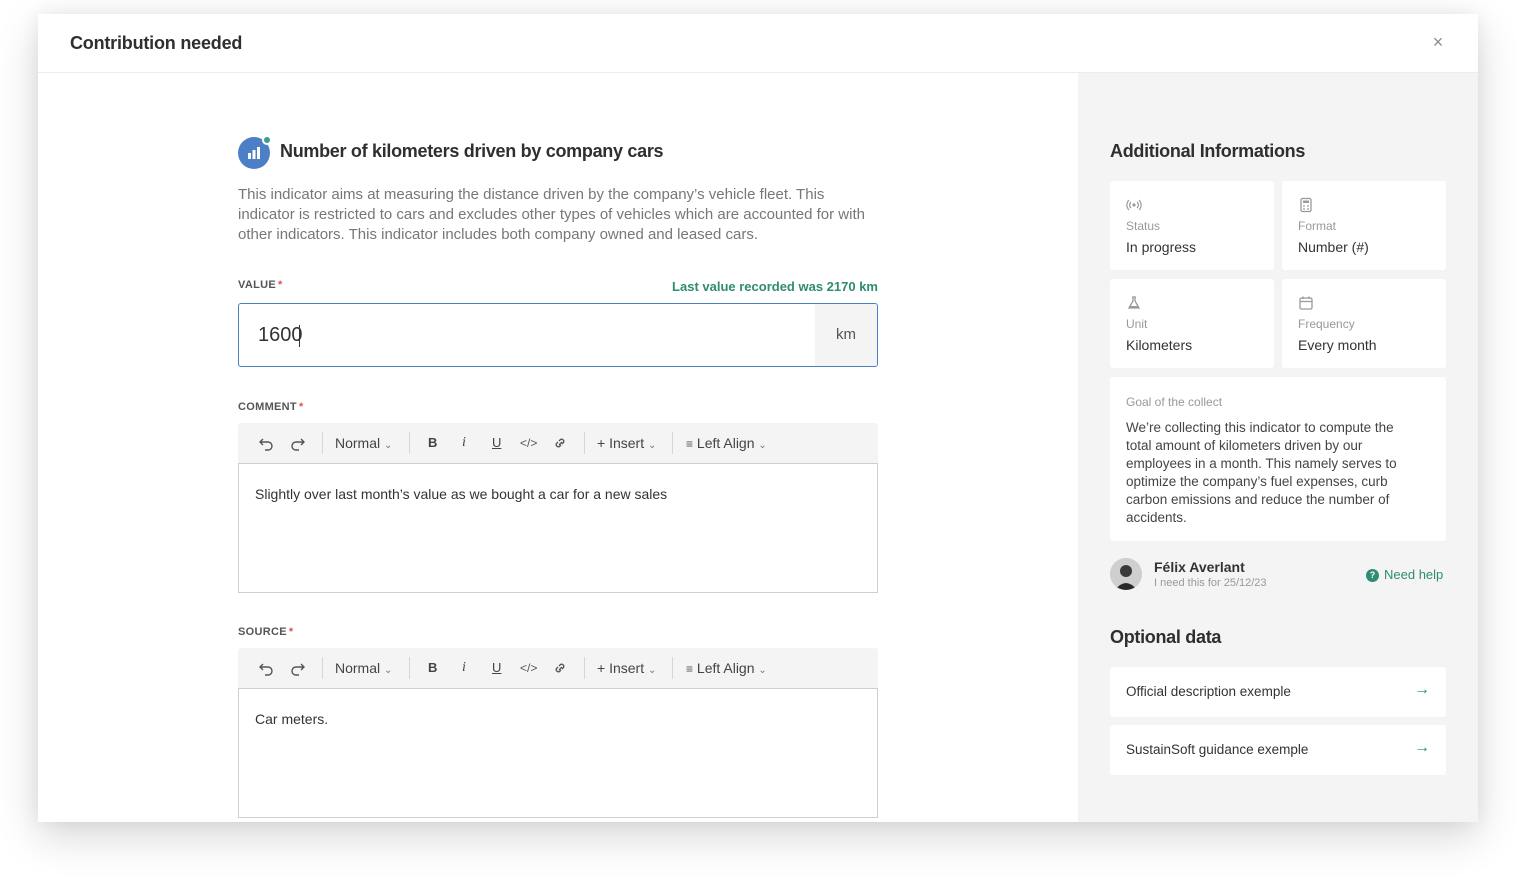 The image size is (1516, 885). What do you see at coordinates (527, 335) in the screenshot?
I see `value-input` at bounding box center [527, 335].